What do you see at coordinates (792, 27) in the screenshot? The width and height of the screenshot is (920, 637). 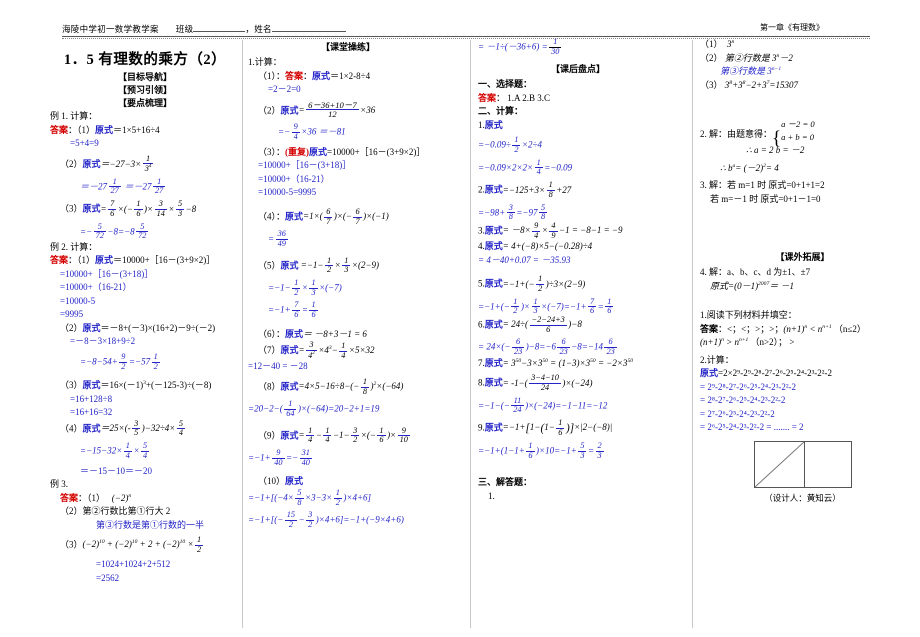 I see `header-right: 第一章《有理数》` at bounding box center [792, 27].